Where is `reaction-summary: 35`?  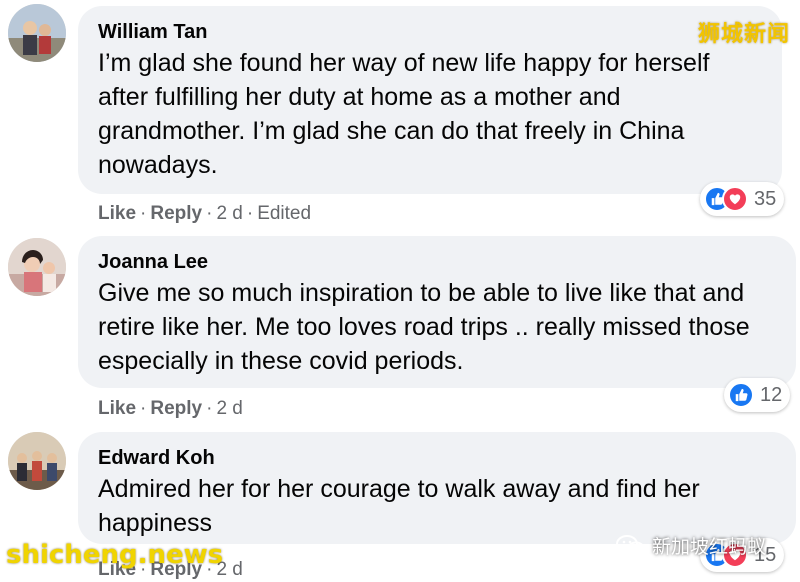 reaction-summary: 35 is located at coordinates (742, 199).